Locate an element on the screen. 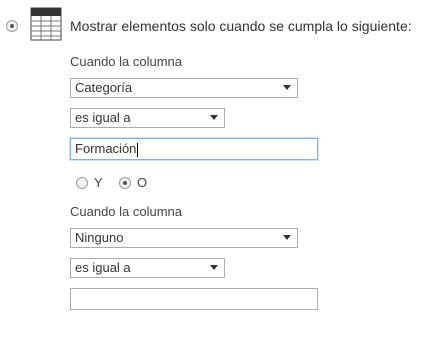  or-radio-label: O is located at coordinates (142, 182).